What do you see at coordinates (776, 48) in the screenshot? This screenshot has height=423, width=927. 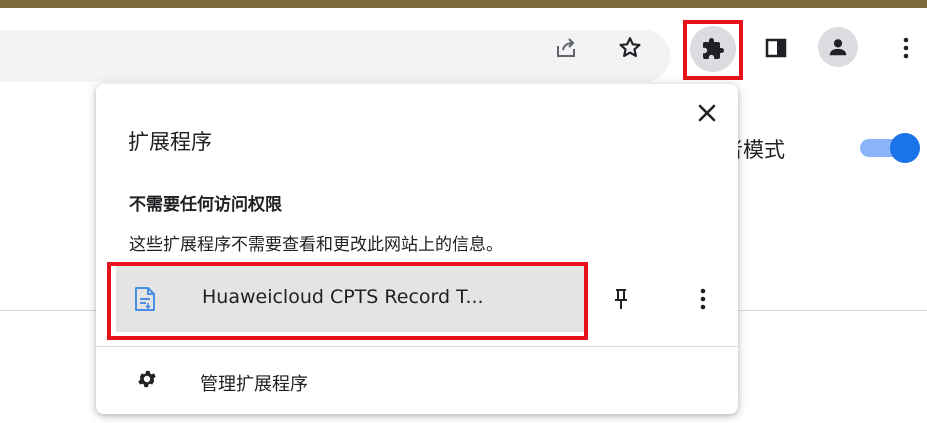 I see `side-panel-icon` at bounding box center [776, 48].